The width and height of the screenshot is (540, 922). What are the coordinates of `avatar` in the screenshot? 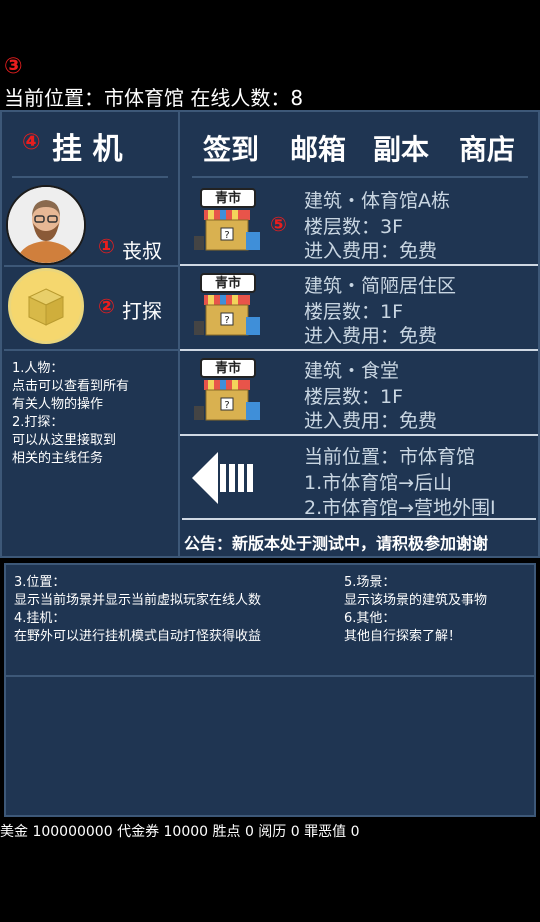 It's located at (46, 225).